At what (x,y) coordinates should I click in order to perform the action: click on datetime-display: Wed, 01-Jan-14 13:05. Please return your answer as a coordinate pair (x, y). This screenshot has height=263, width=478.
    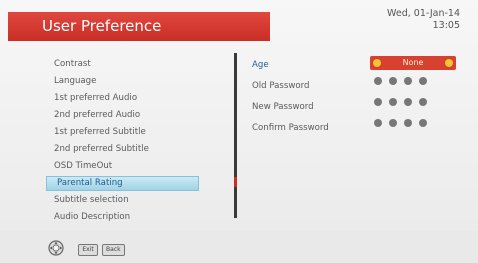
    Looking at the image, I should click on (423, 20).